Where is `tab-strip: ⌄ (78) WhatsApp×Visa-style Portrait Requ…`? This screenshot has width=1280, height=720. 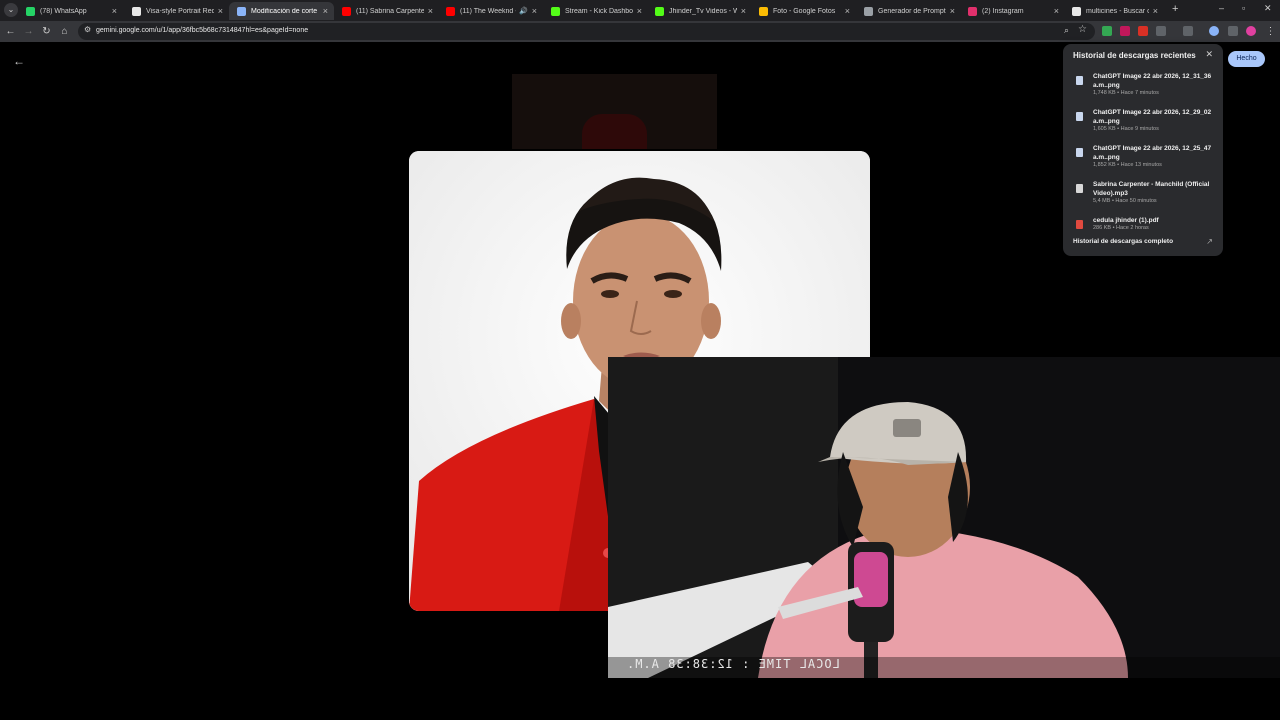
tab-strip: ⌄ (78) WhatsApp×Visa-style Portrait Requ… is located at coordinates (640, 10).